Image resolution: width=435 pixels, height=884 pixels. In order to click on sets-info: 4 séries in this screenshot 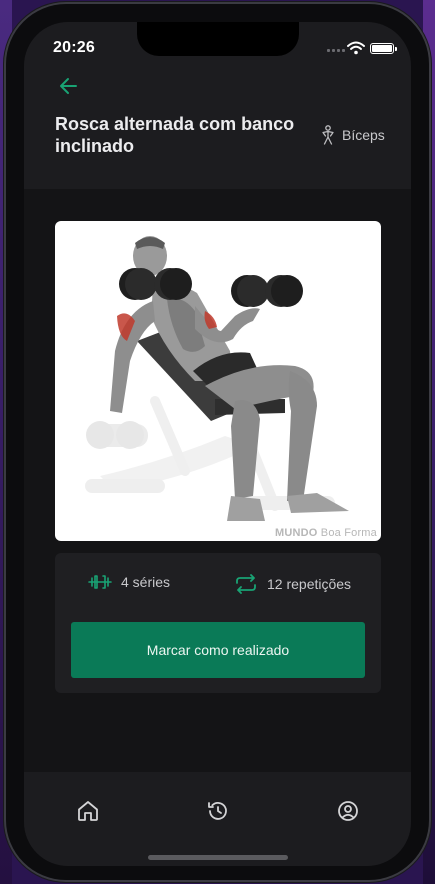, I will do `click(129, 582)`.